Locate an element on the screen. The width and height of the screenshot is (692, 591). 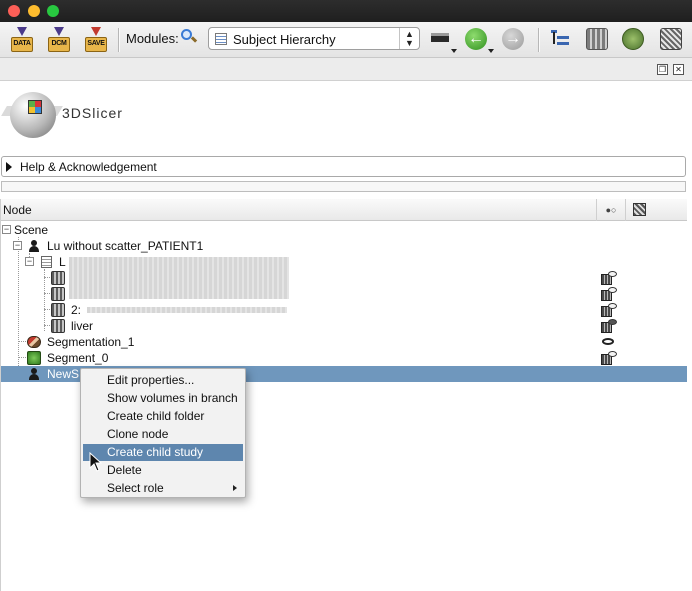
filter-bar is located at coordinates (343, 186).